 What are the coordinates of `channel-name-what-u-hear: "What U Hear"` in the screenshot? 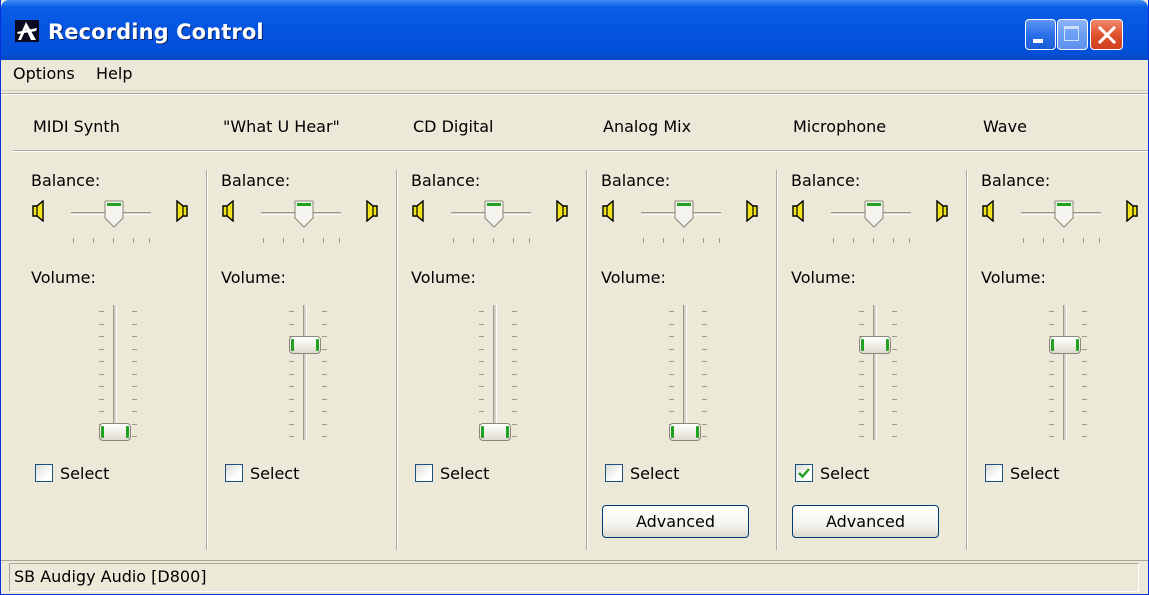 It's located at (281, 126).